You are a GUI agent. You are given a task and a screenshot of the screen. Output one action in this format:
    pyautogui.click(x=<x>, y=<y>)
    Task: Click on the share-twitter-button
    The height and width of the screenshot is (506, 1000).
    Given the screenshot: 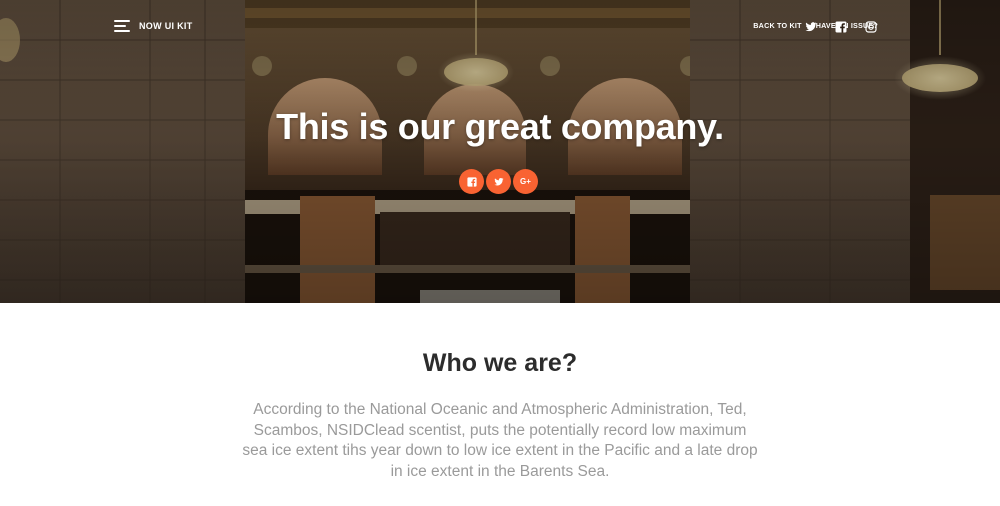 What is the action you would take?
    pyautogui.click(x=498, y=181)
    